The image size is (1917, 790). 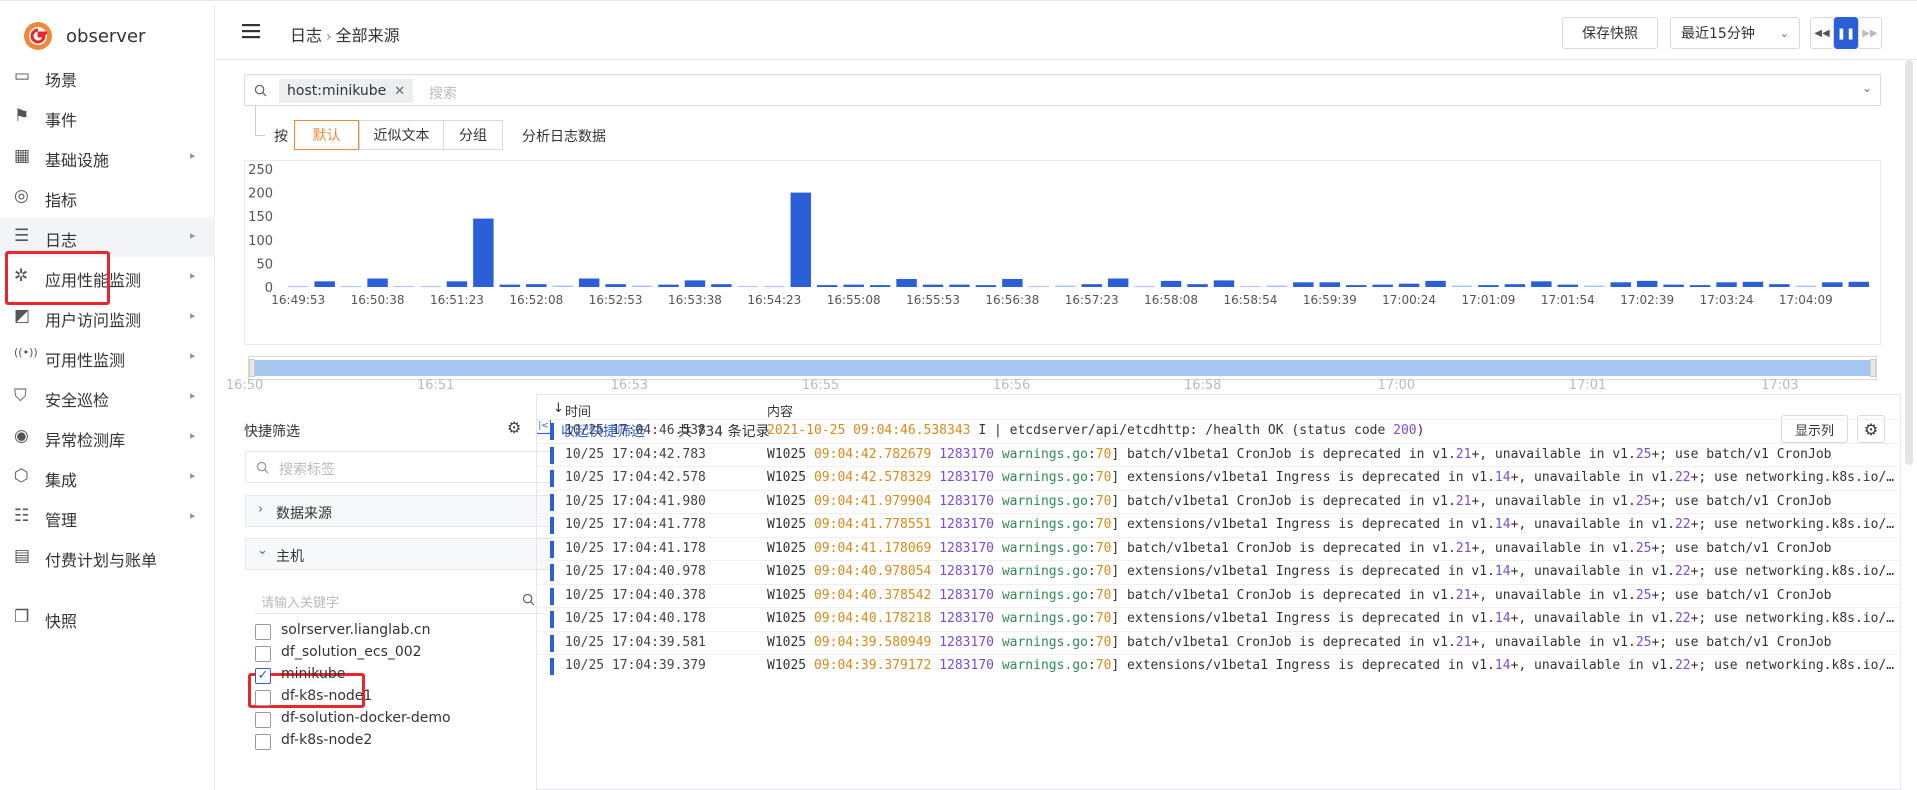 I want to click on save-snapshot-button: 保存快照, so click(x=1610, y=33).